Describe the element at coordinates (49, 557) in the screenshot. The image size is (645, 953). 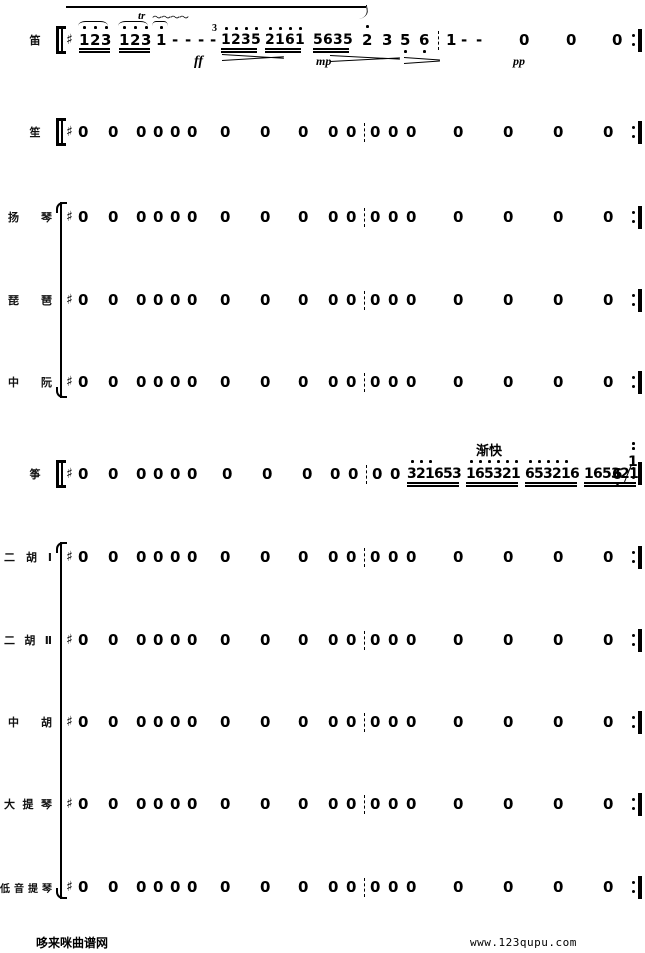
I see `label-char: Ⅰ` at that location.